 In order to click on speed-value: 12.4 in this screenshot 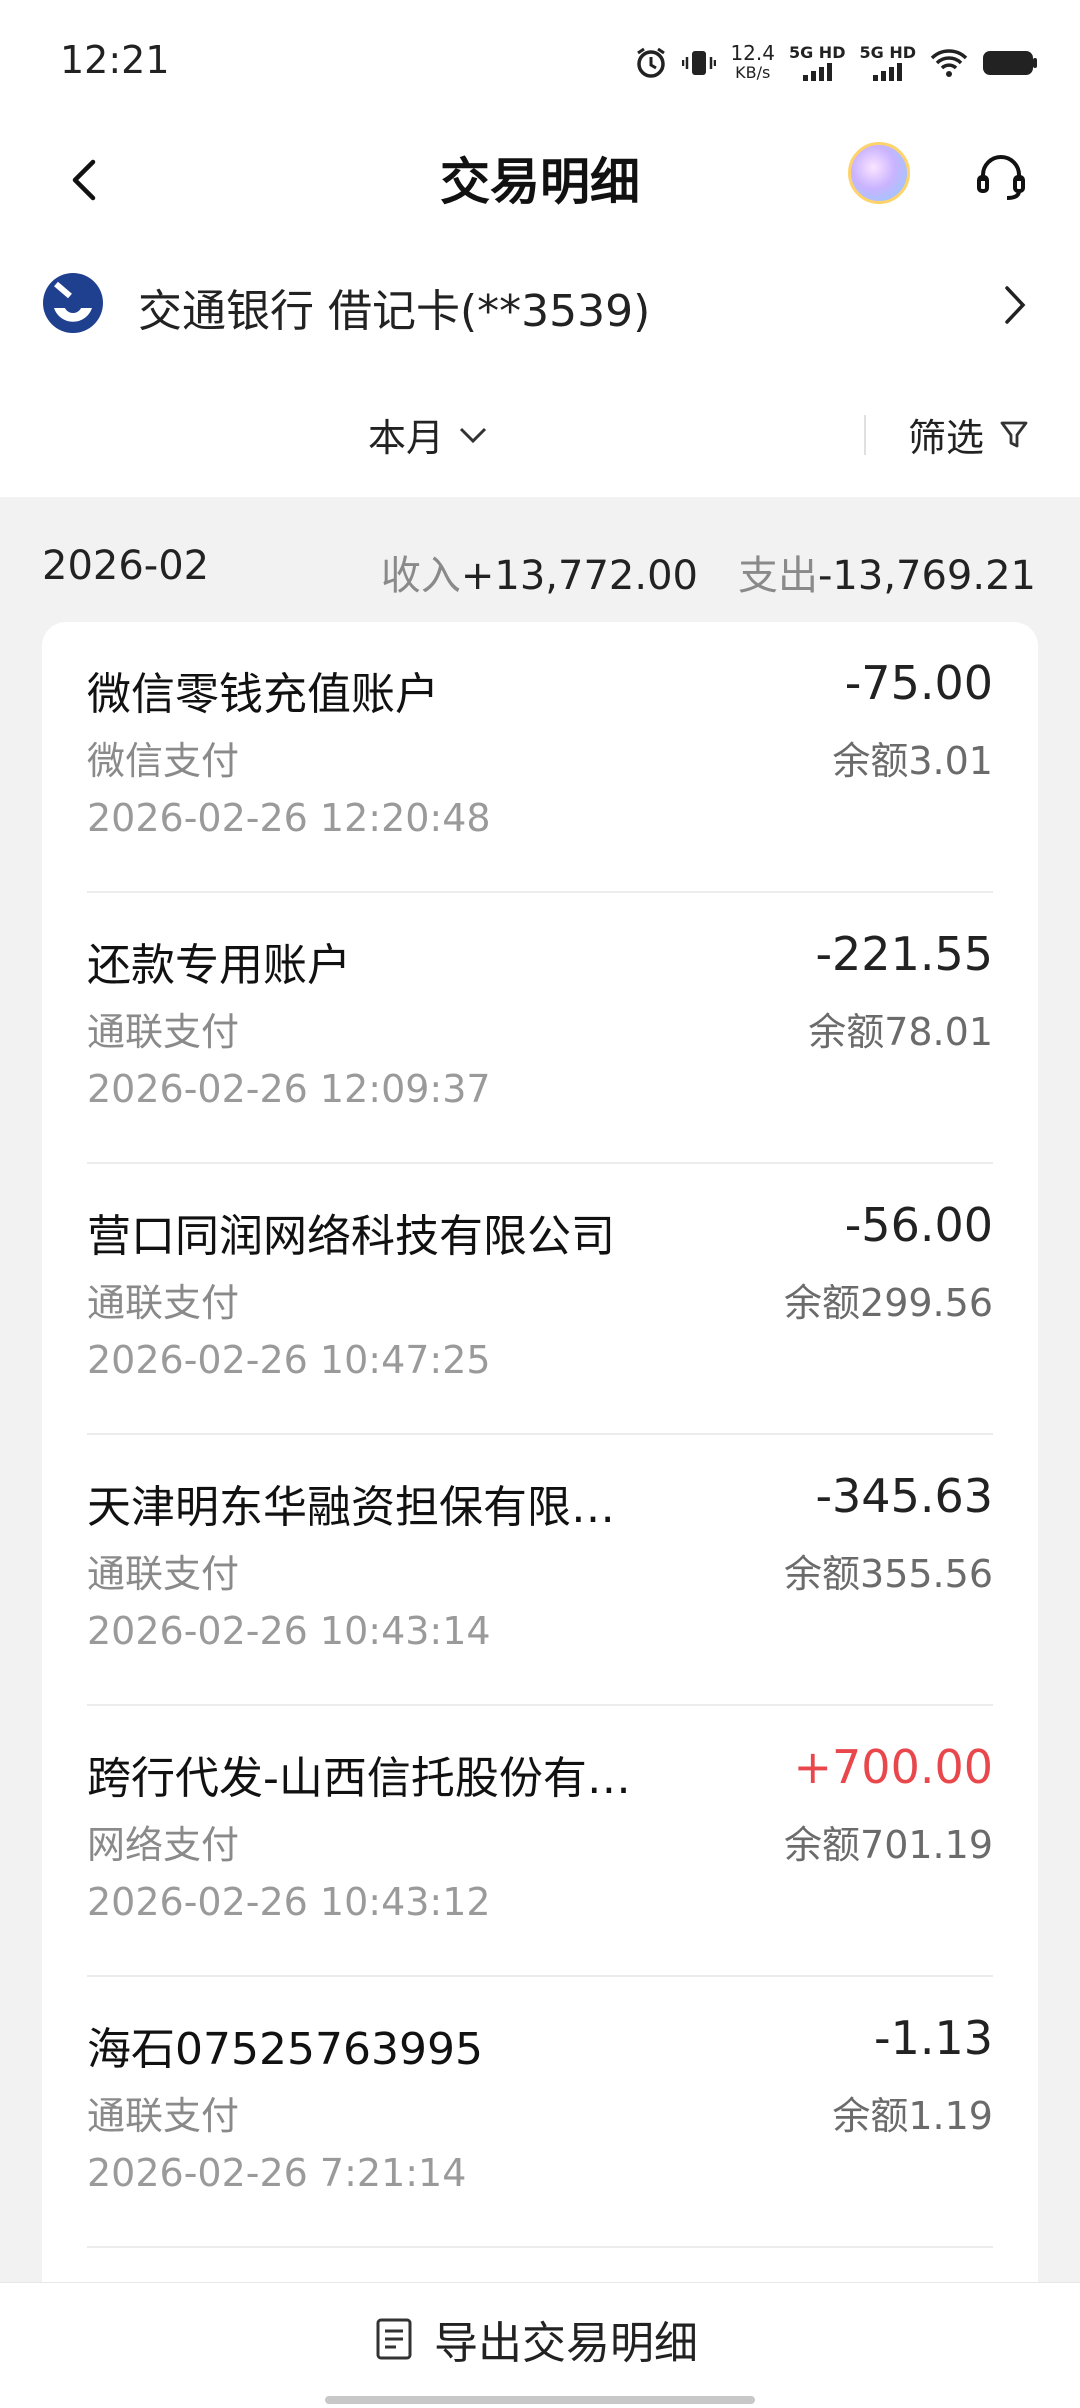, I will do `click(752, 53)`.